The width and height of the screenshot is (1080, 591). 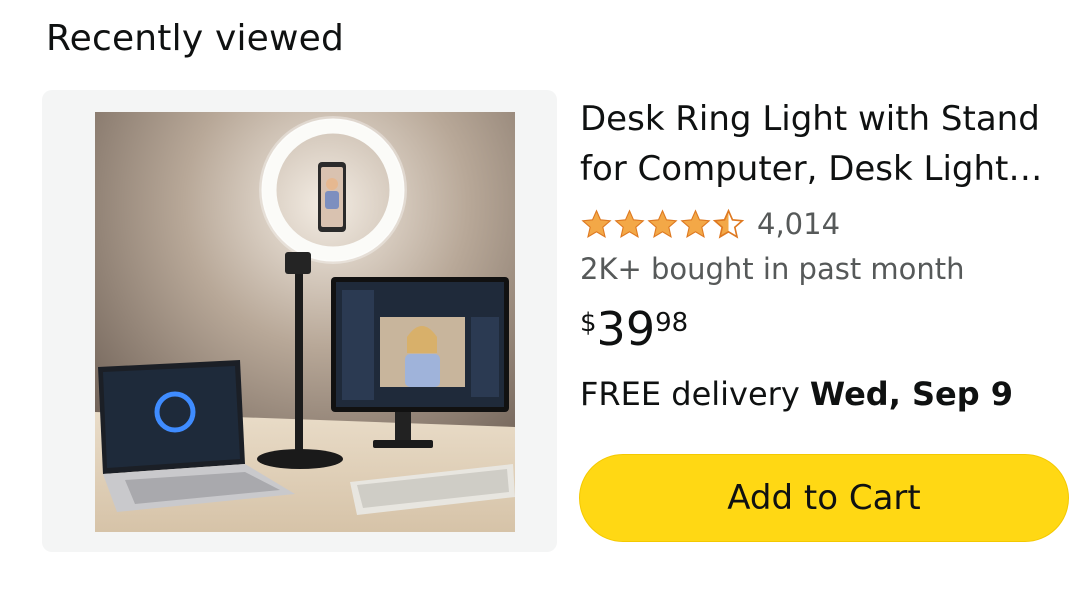 I want to click on delivery-date: Wed, Sep 9, so click(x=911, y=394).